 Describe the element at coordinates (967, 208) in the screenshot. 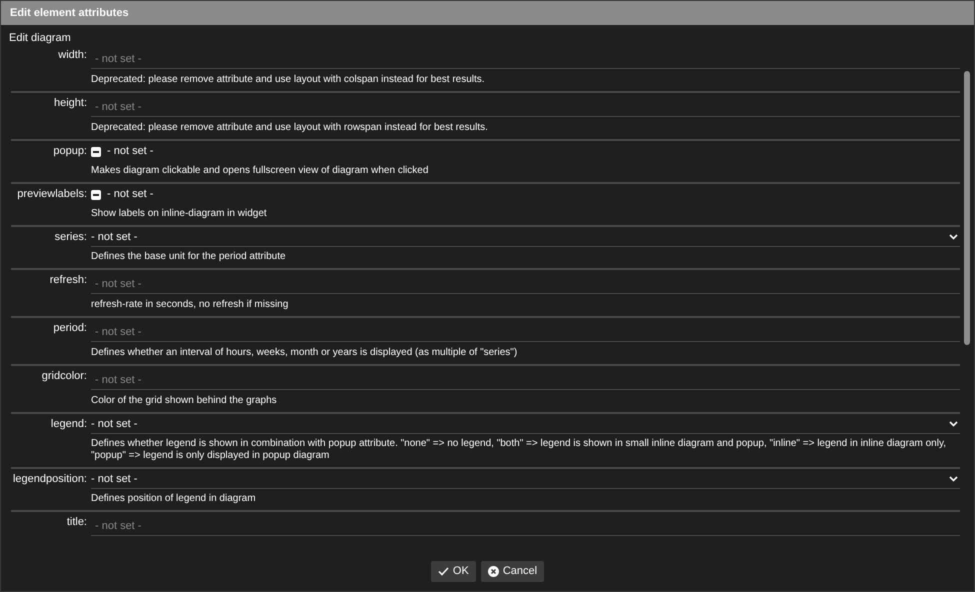

I see `scrollbar` at that location.